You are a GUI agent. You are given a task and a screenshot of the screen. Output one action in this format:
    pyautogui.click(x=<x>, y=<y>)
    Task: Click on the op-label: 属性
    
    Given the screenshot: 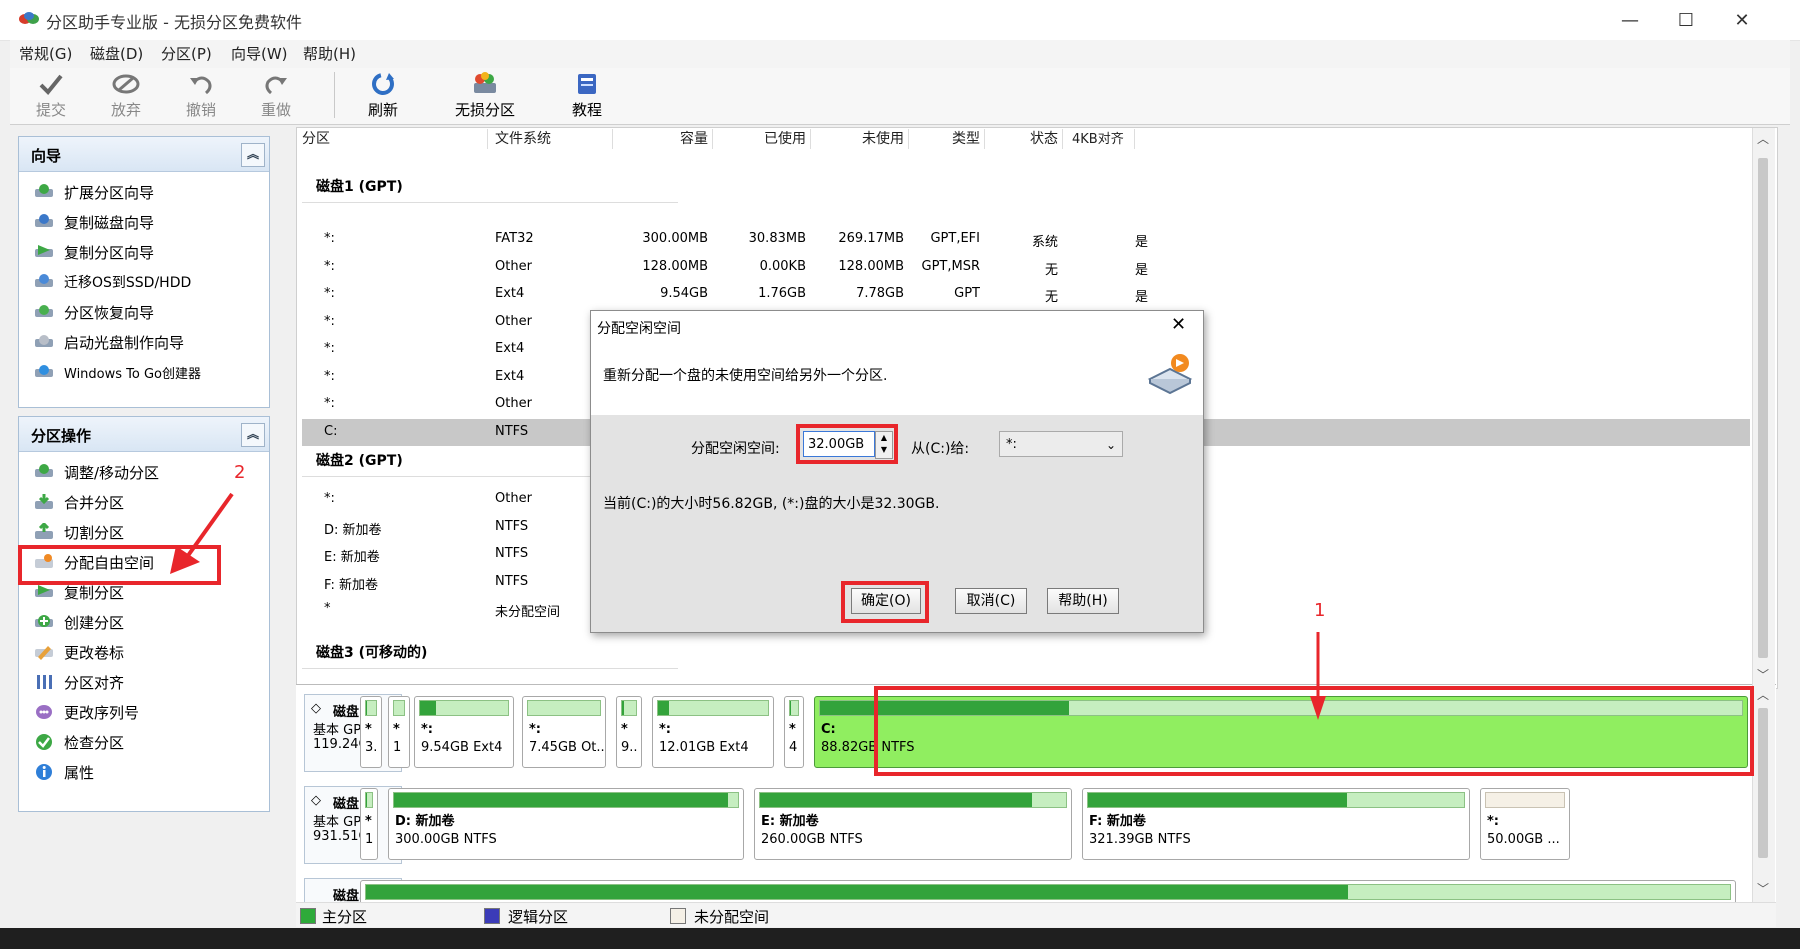 What is the action you would take?
    pyautogui.click(x=79, y=772)
    